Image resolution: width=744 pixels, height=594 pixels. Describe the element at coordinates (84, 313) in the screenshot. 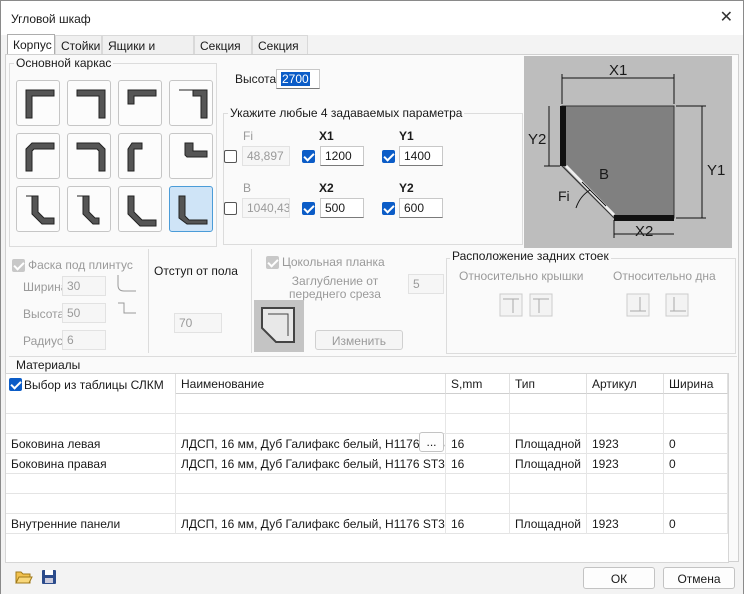

I see `plinth-height-input: 50` at that location.